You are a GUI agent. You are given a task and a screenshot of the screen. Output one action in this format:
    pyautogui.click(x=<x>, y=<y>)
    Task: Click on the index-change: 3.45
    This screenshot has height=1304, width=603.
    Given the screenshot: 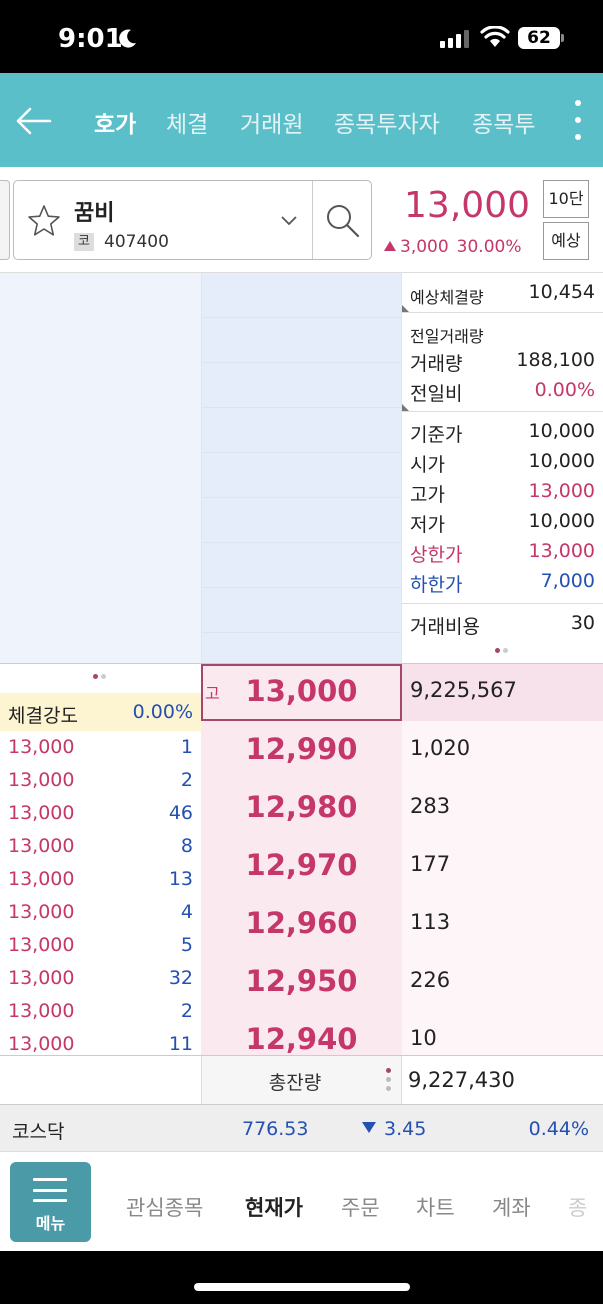 What is the action you would take?
    pyautogui.click(x=394, y=1129)
    